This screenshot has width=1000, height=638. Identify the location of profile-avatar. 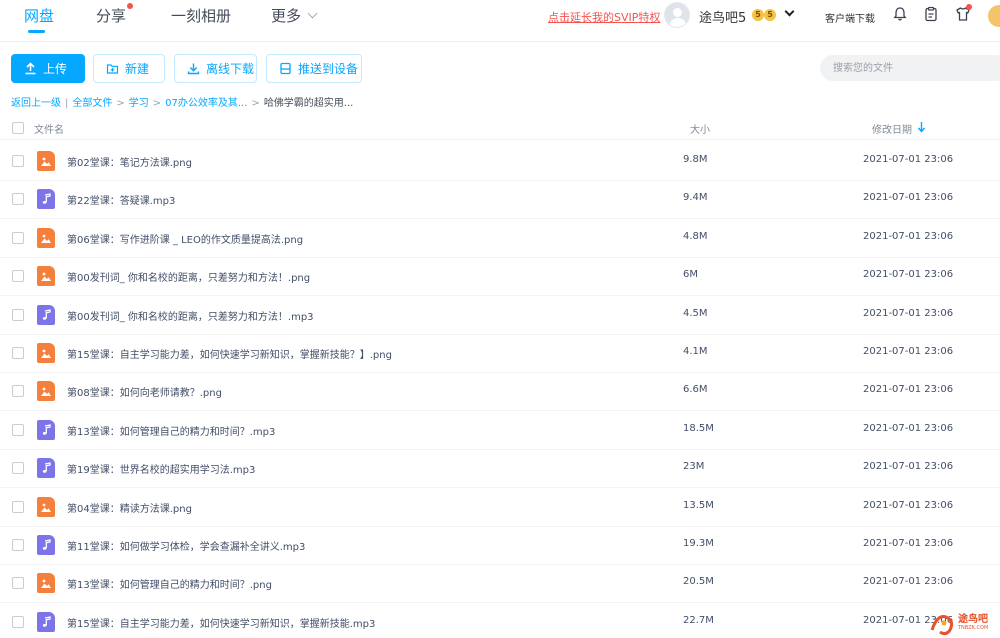
(994, 16).